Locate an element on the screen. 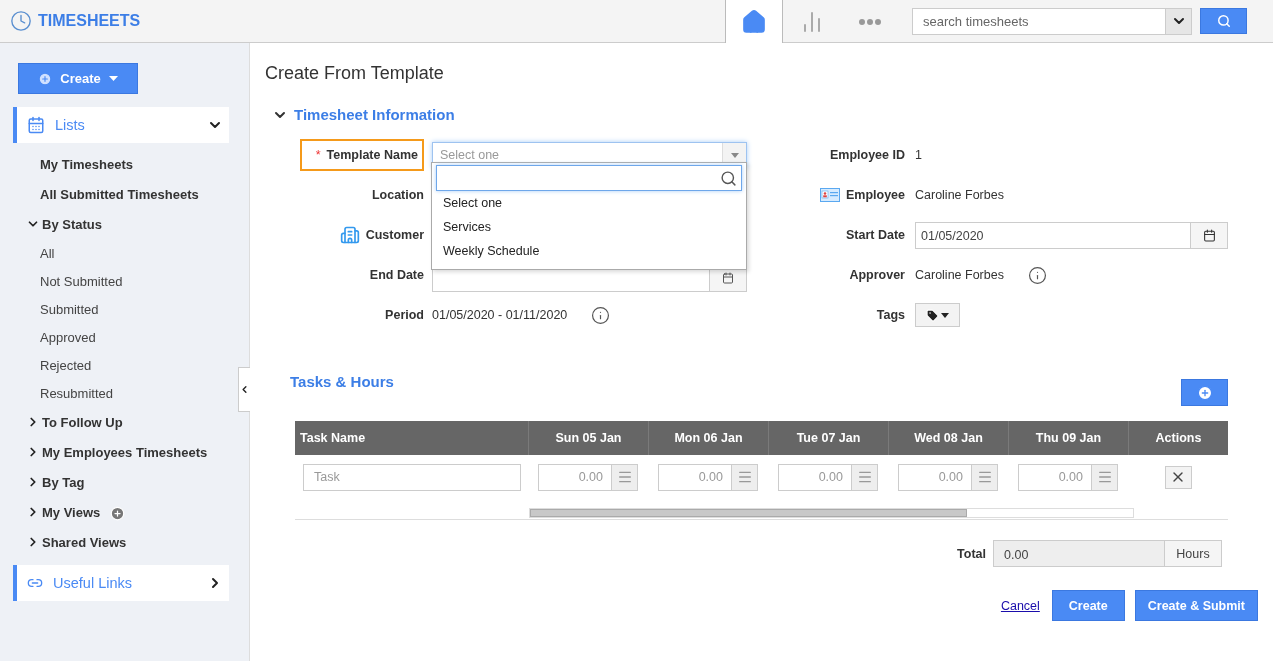  sidebar-item: My Timesheets is located at coordinates (86, 164).